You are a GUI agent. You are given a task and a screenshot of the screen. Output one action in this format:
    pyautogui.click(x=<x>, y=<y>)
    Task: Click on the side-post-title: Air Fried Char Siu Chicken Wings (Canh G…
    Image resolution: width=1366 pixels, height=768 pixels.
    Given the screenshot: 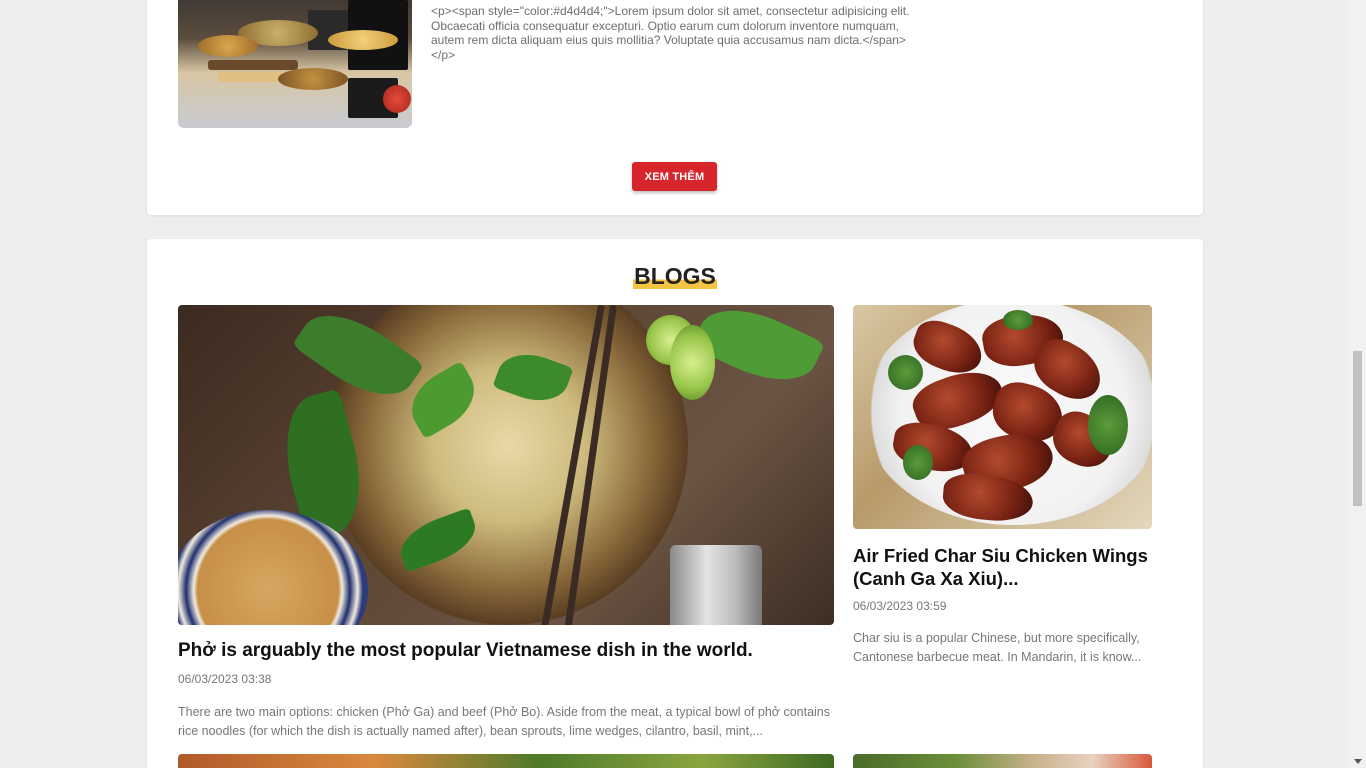 What is the action you would take?
    pyautogui.click(x=1002, y=567)
    